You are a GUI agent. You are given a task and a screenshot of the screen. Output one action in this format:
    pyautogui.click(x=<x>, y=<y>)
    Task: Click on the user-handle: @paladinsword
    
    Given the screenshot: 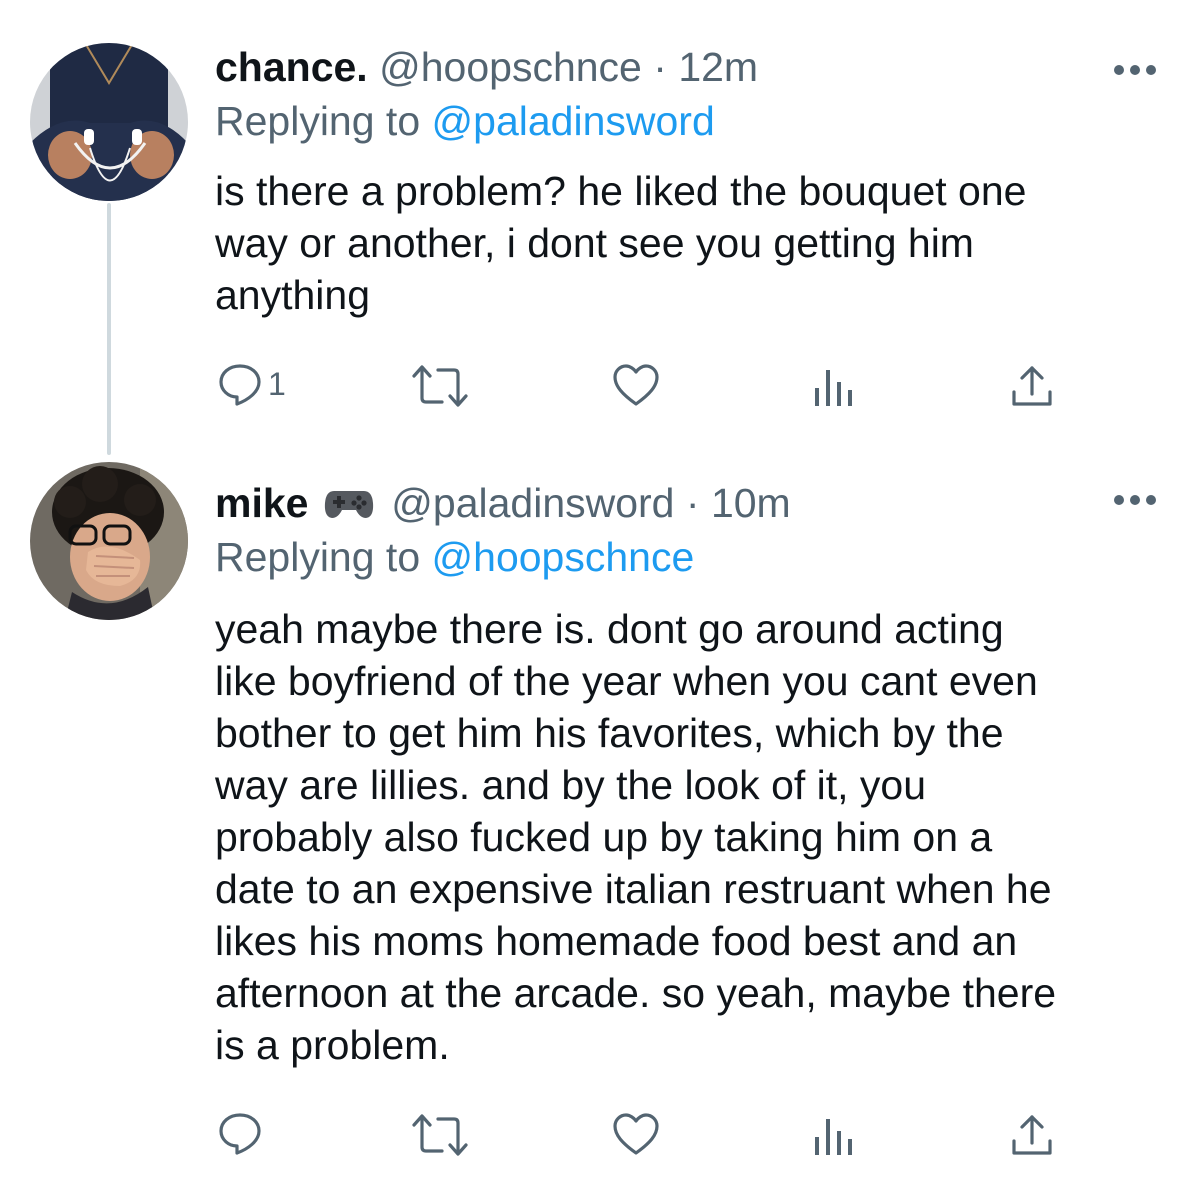 What is the action you would take?
    pyautogui.click(x=532, y=503)
    